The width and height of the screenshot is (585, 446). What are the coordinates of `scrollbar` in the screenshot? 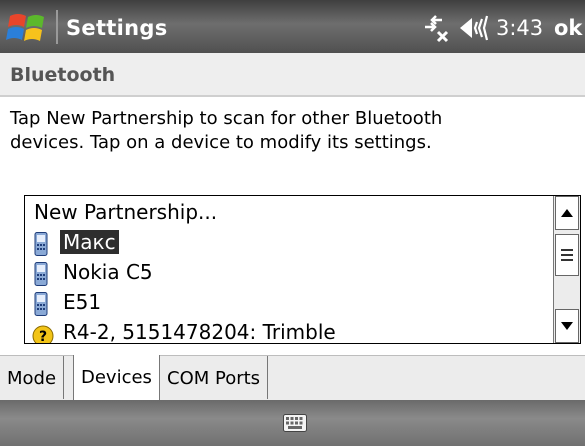 It's located at (566, 269).